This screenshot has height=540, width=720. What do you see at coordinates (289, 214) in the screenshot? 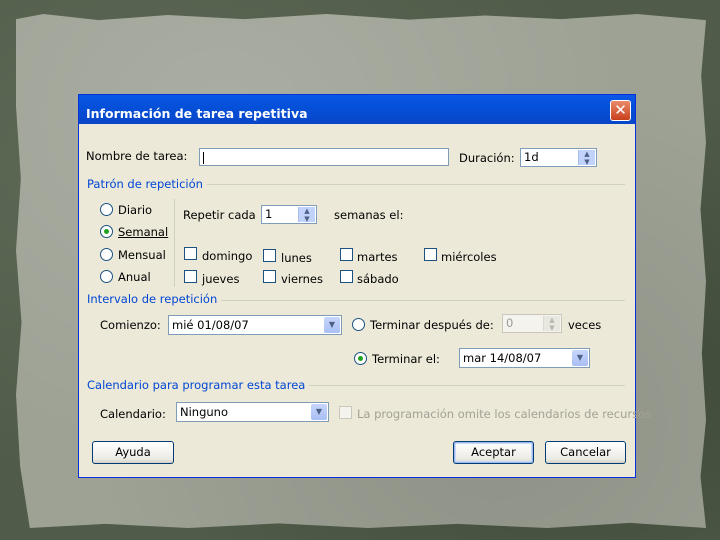
I see `repeat-every-input: 1 ▲ ▼` at bounding box center [289, 214].